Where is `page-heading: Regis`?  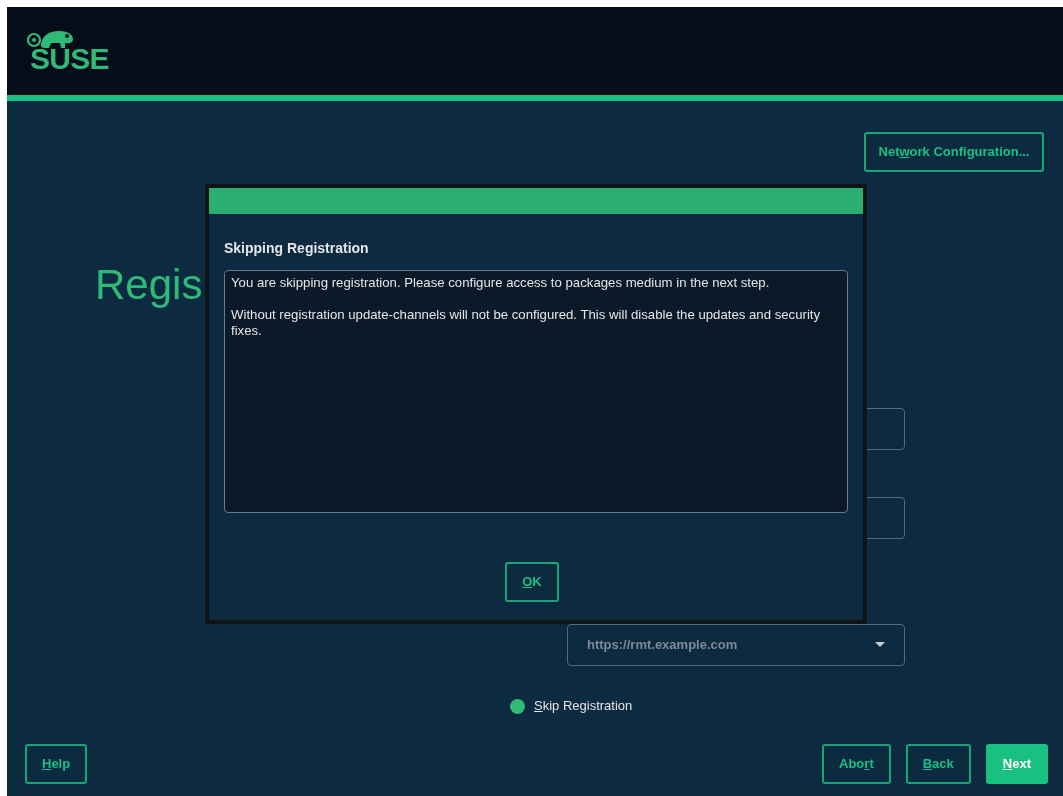 page-heading: Regis is located at coordinates (149, 285).